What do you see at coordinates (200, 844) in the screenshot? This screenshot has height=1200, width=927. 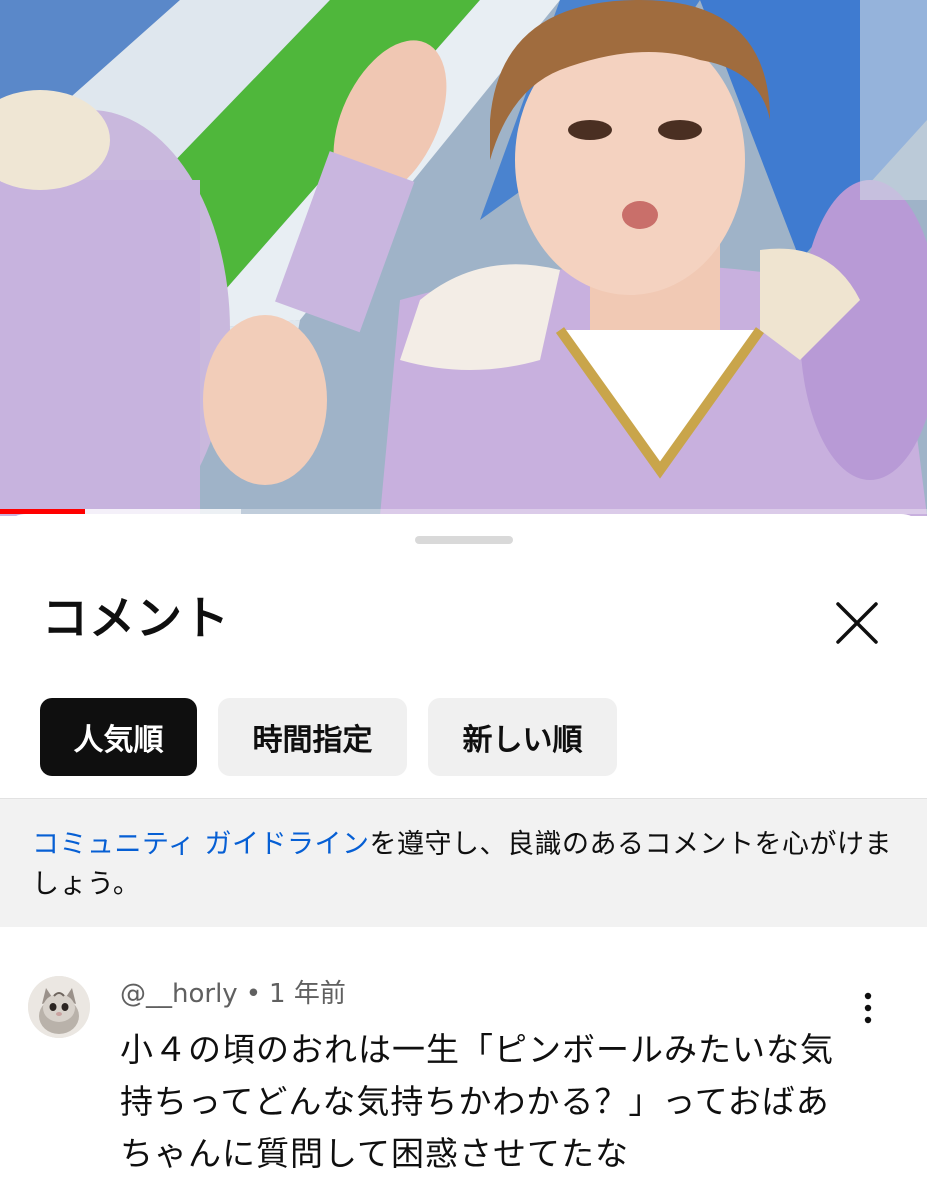 I see `community-guidelines-link: コミュニティ ガイドライン` at bounding box center [200, 844].